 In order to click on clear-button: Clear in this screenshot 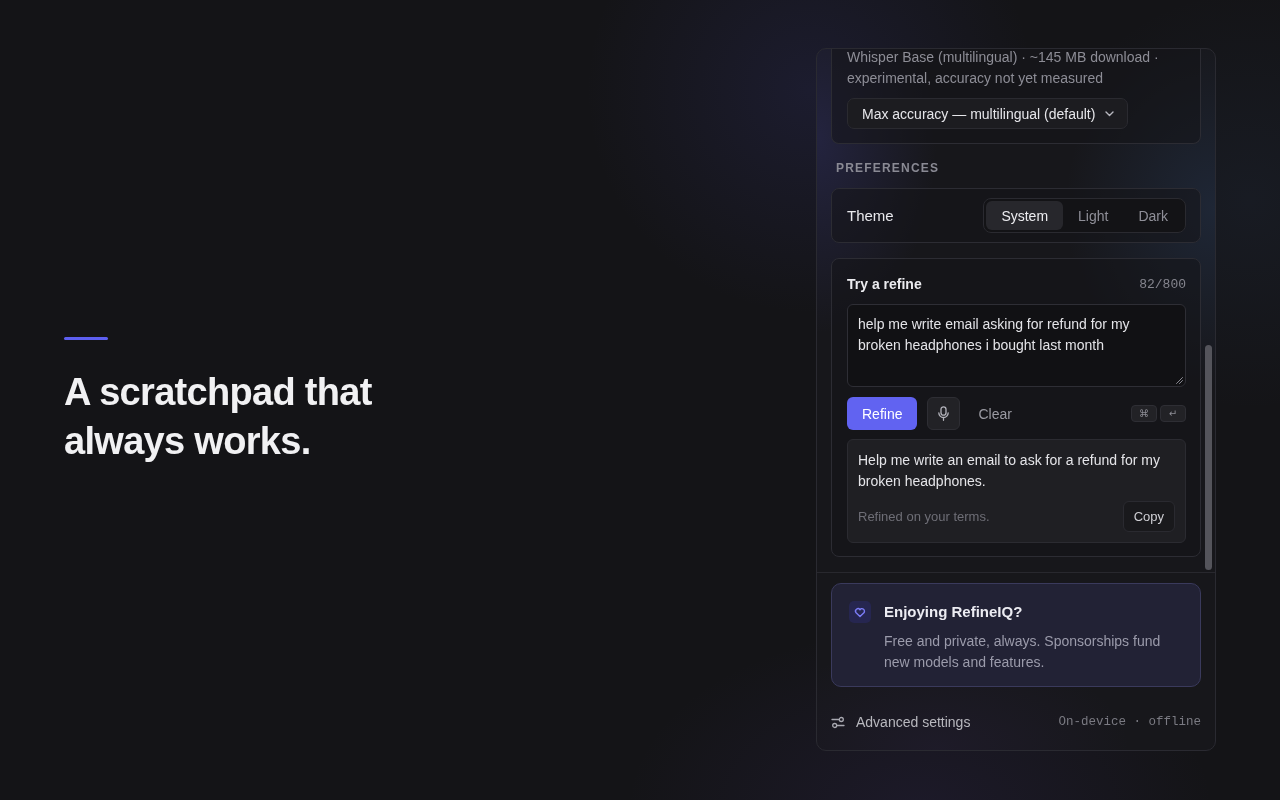, I will do `click(995, 413)`.